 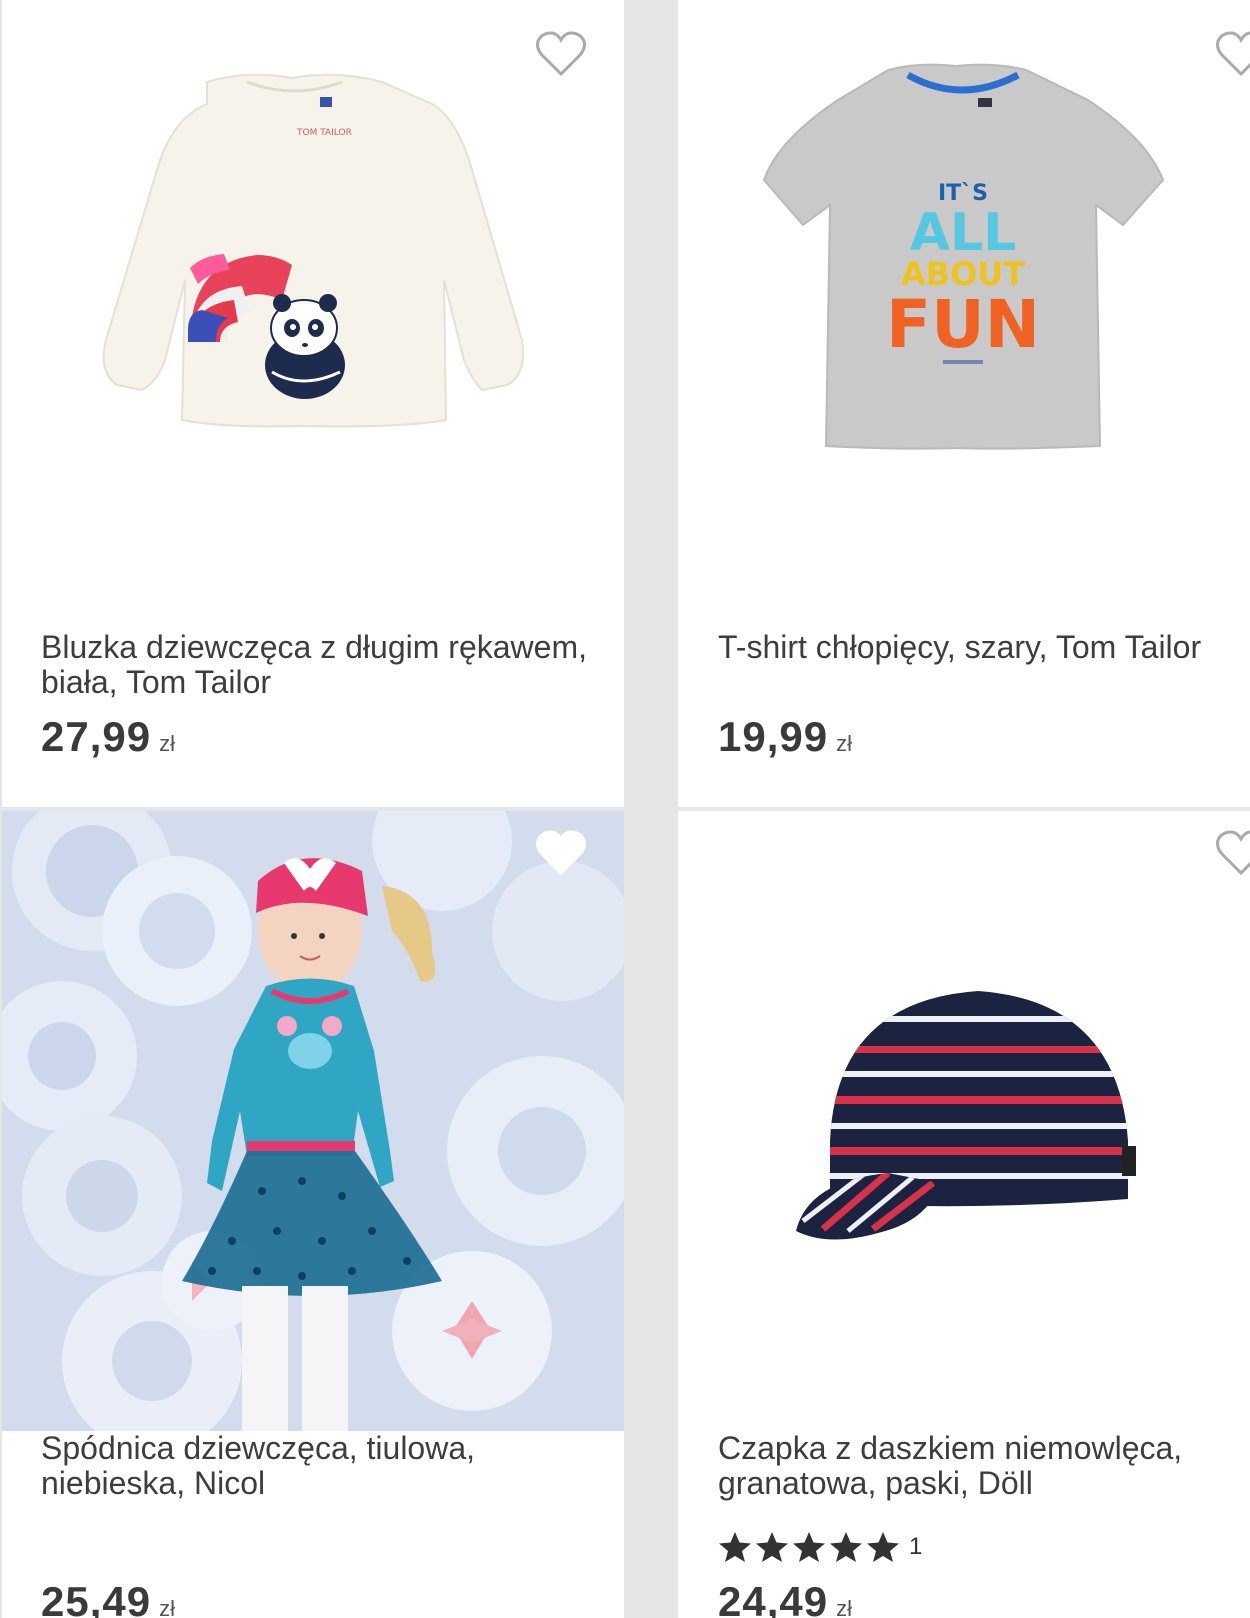 What do you see at coordinates (324, 133) in the screenshot?
I see `svg-text: TOM TAILOR` at bounding box center [324, 133].